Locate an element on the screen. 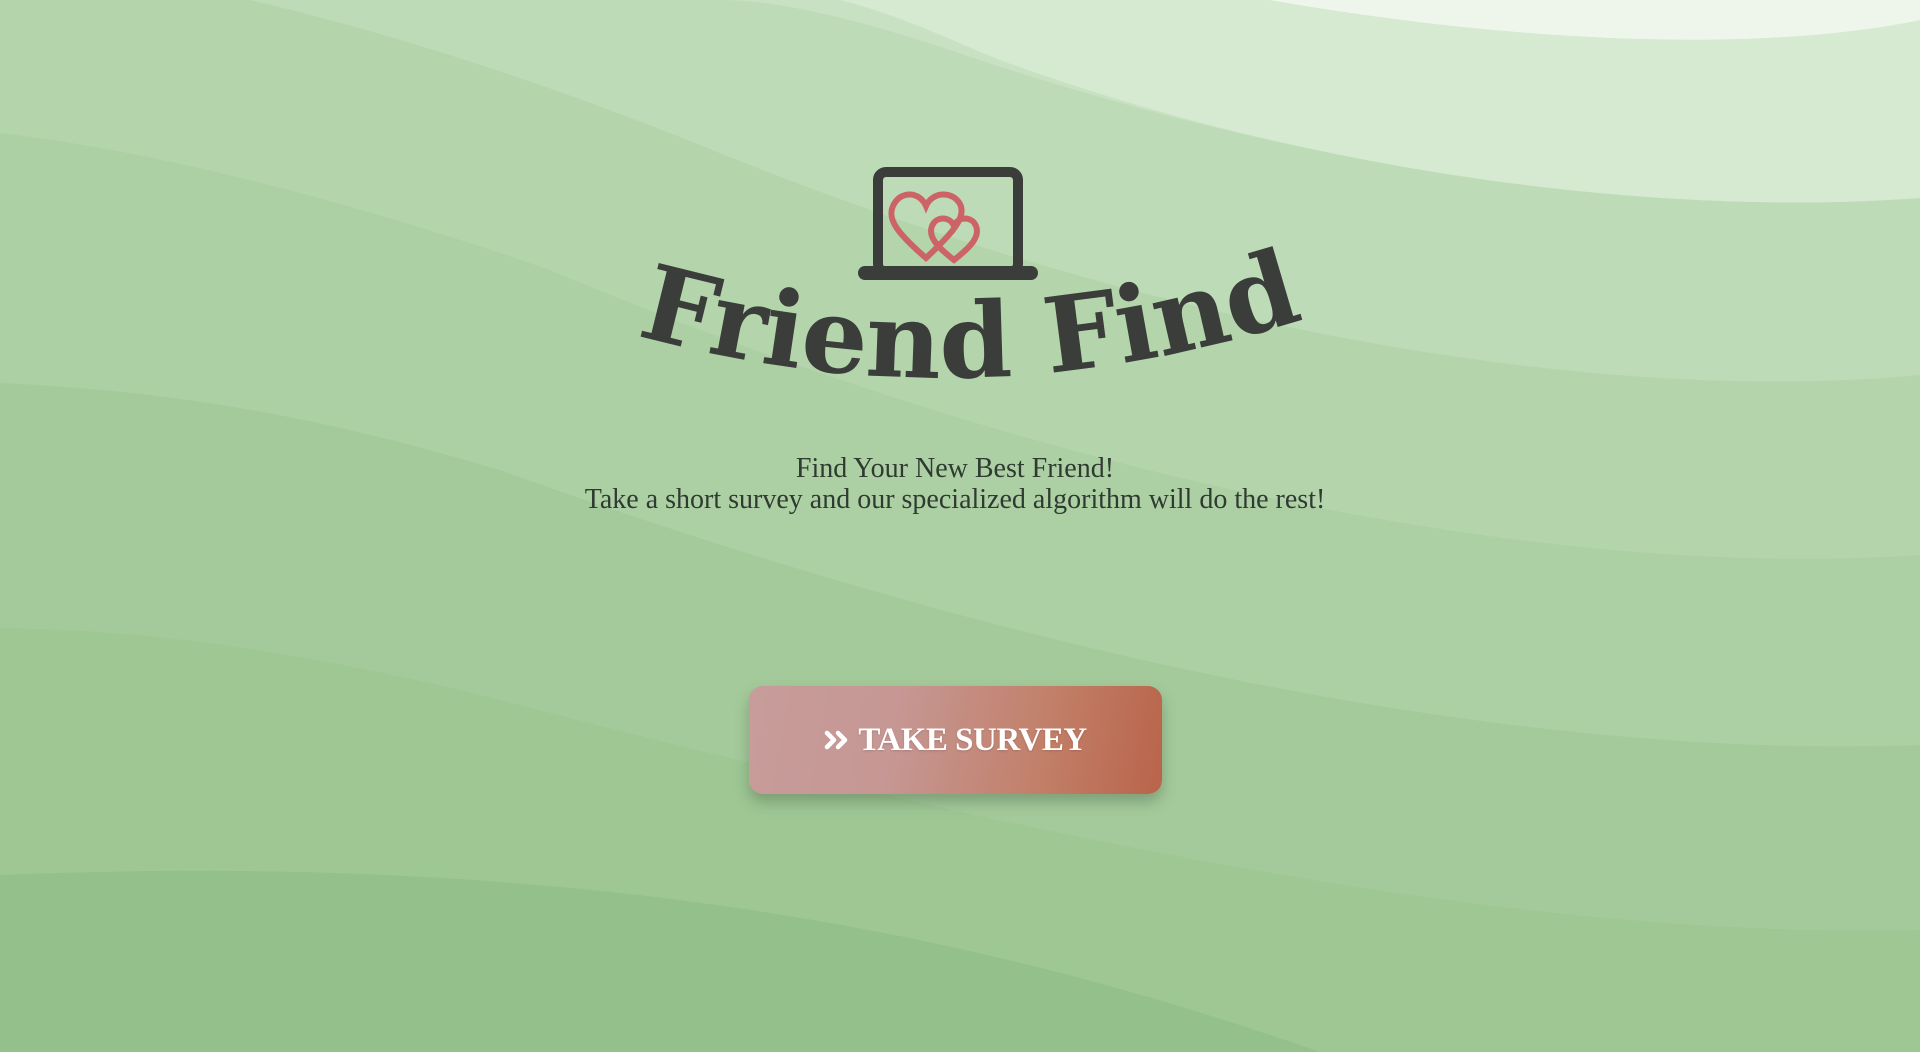 The image size is (1920, 1052). double-chevron-right-icon is located at coordinates (836, 740).